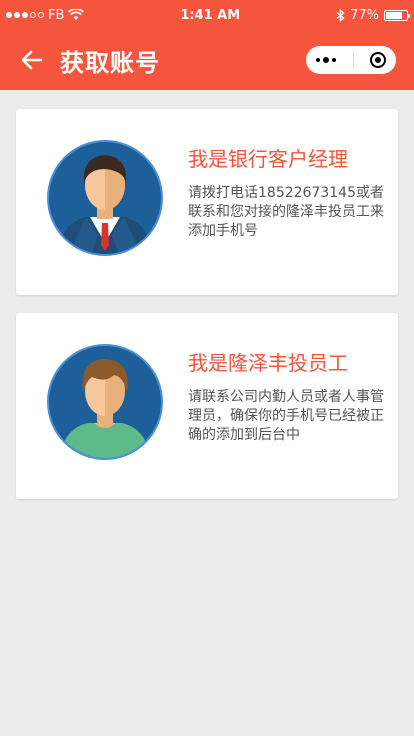 The image size is (414, 736). Describe the element at coordinates (25, 15) in the screenshot. I see `signal-icon` at that location.